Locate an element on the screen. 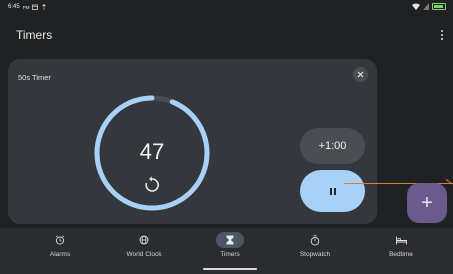  nav-item-stopwatch: Stopwatch is located at coordinates (315, 250).